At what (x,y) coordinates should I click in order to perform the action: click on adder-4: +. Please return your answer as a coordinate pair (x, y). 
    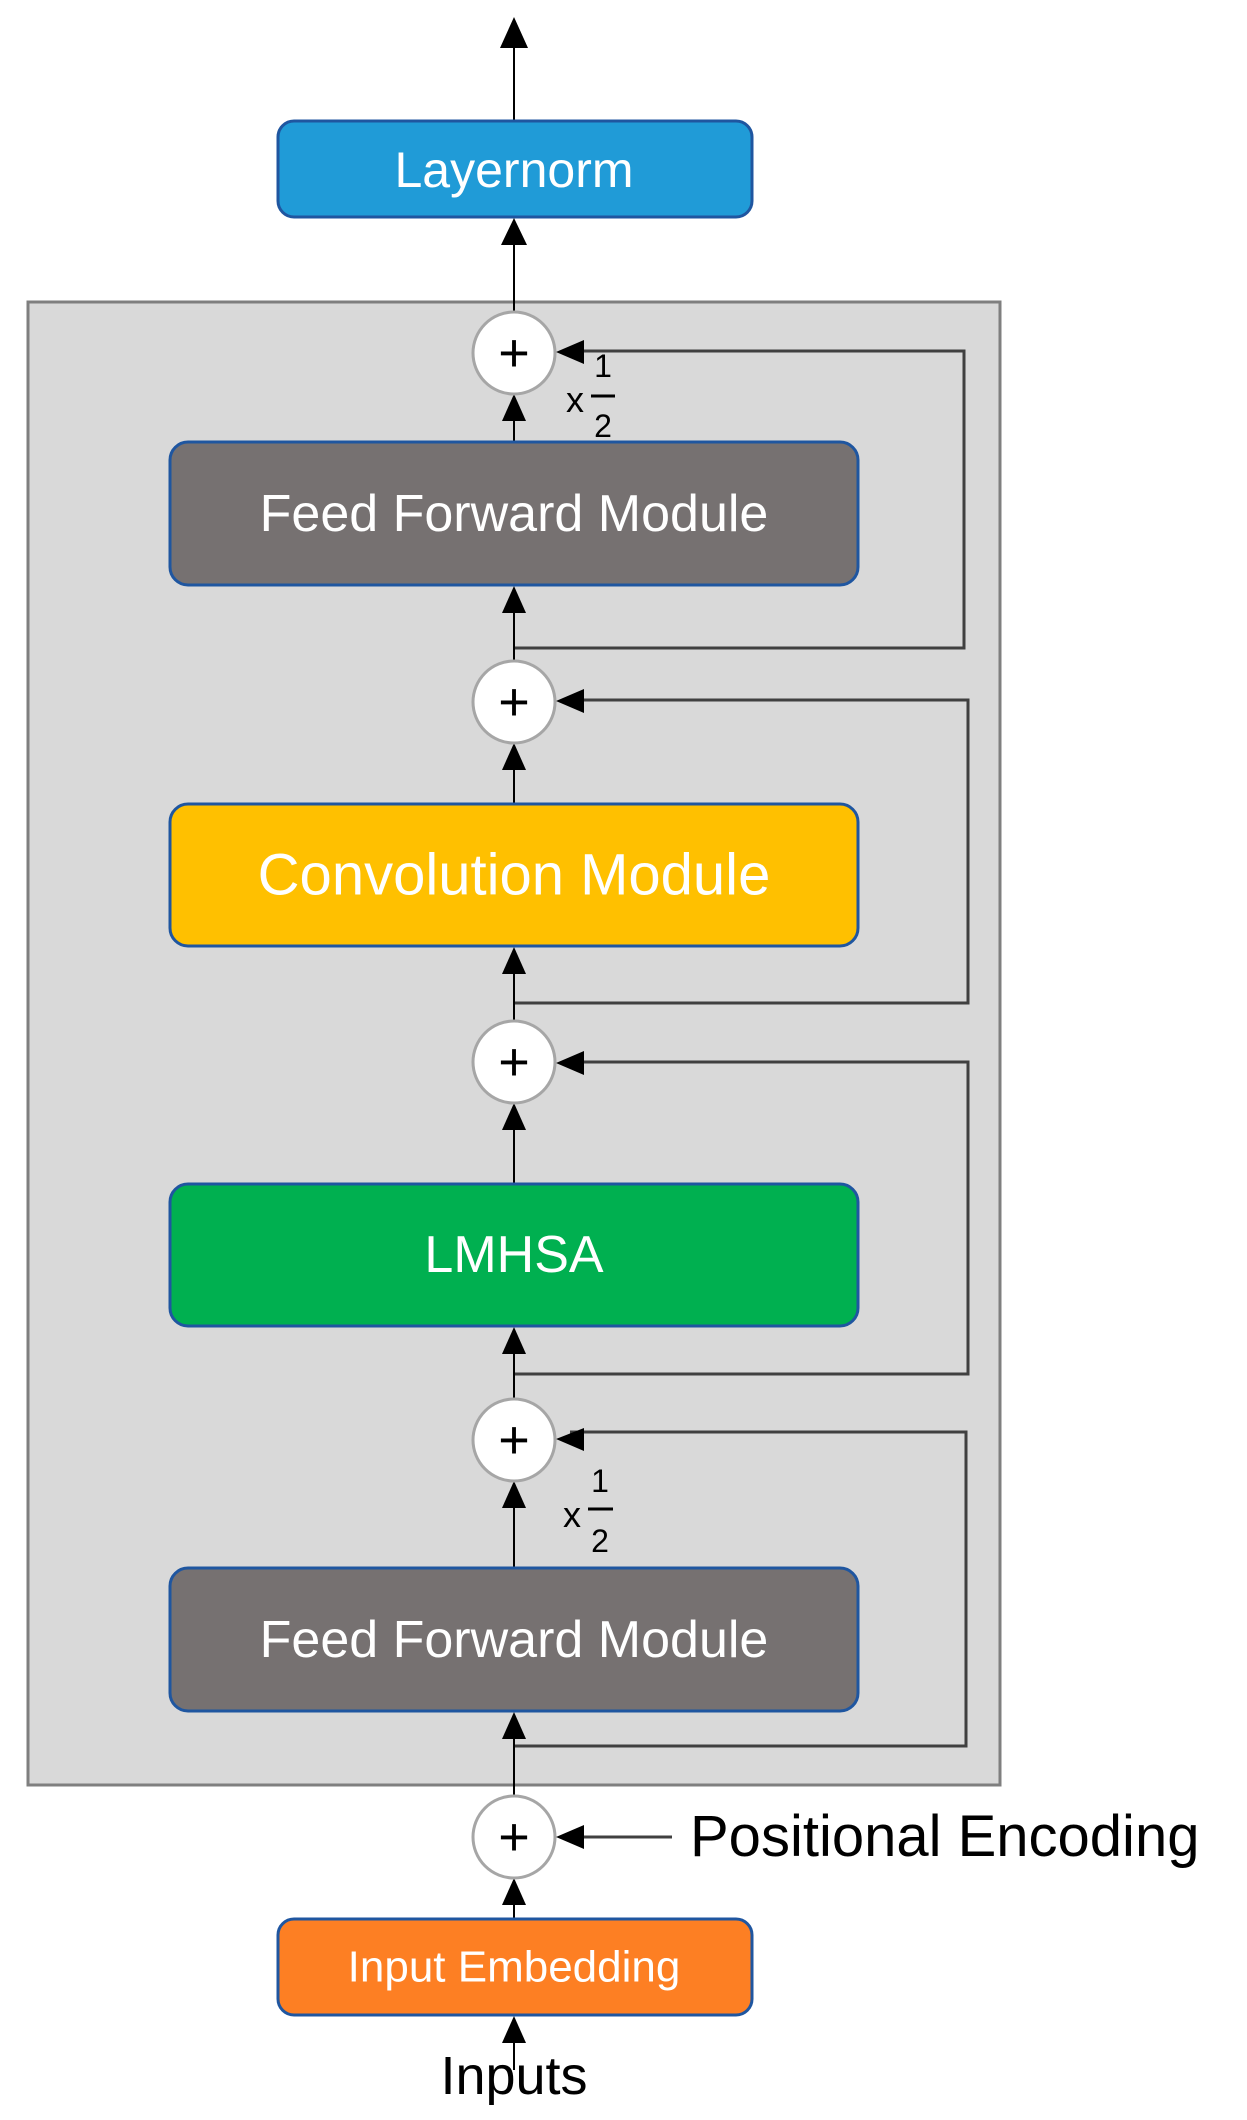
    Looking at the image, I should click on (514, 1440).